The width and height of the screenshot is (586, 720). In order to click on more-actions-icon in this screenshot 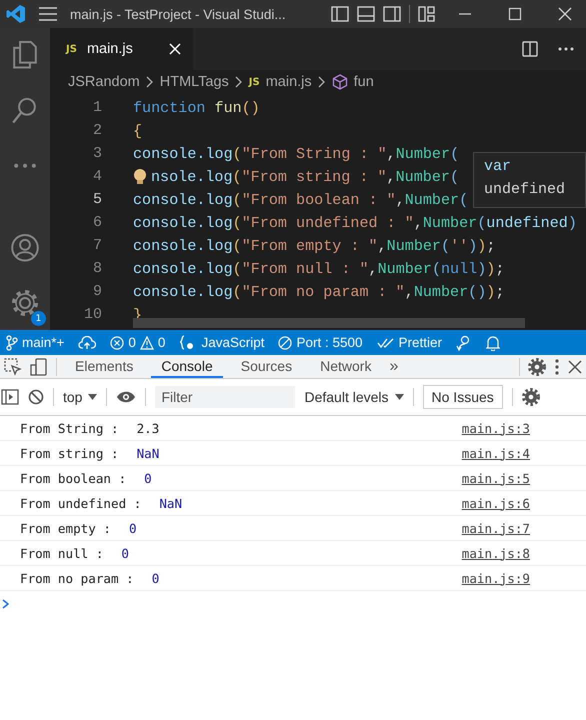, I will do `click(566, 49)`.